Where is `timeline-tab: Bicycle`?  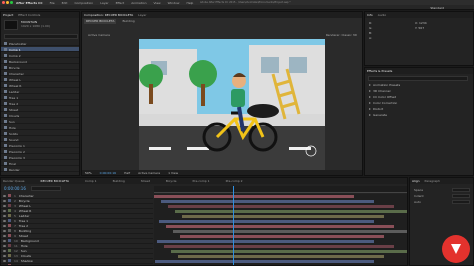
timeline-tab: Bicycle is located at coordinates (171, 181).